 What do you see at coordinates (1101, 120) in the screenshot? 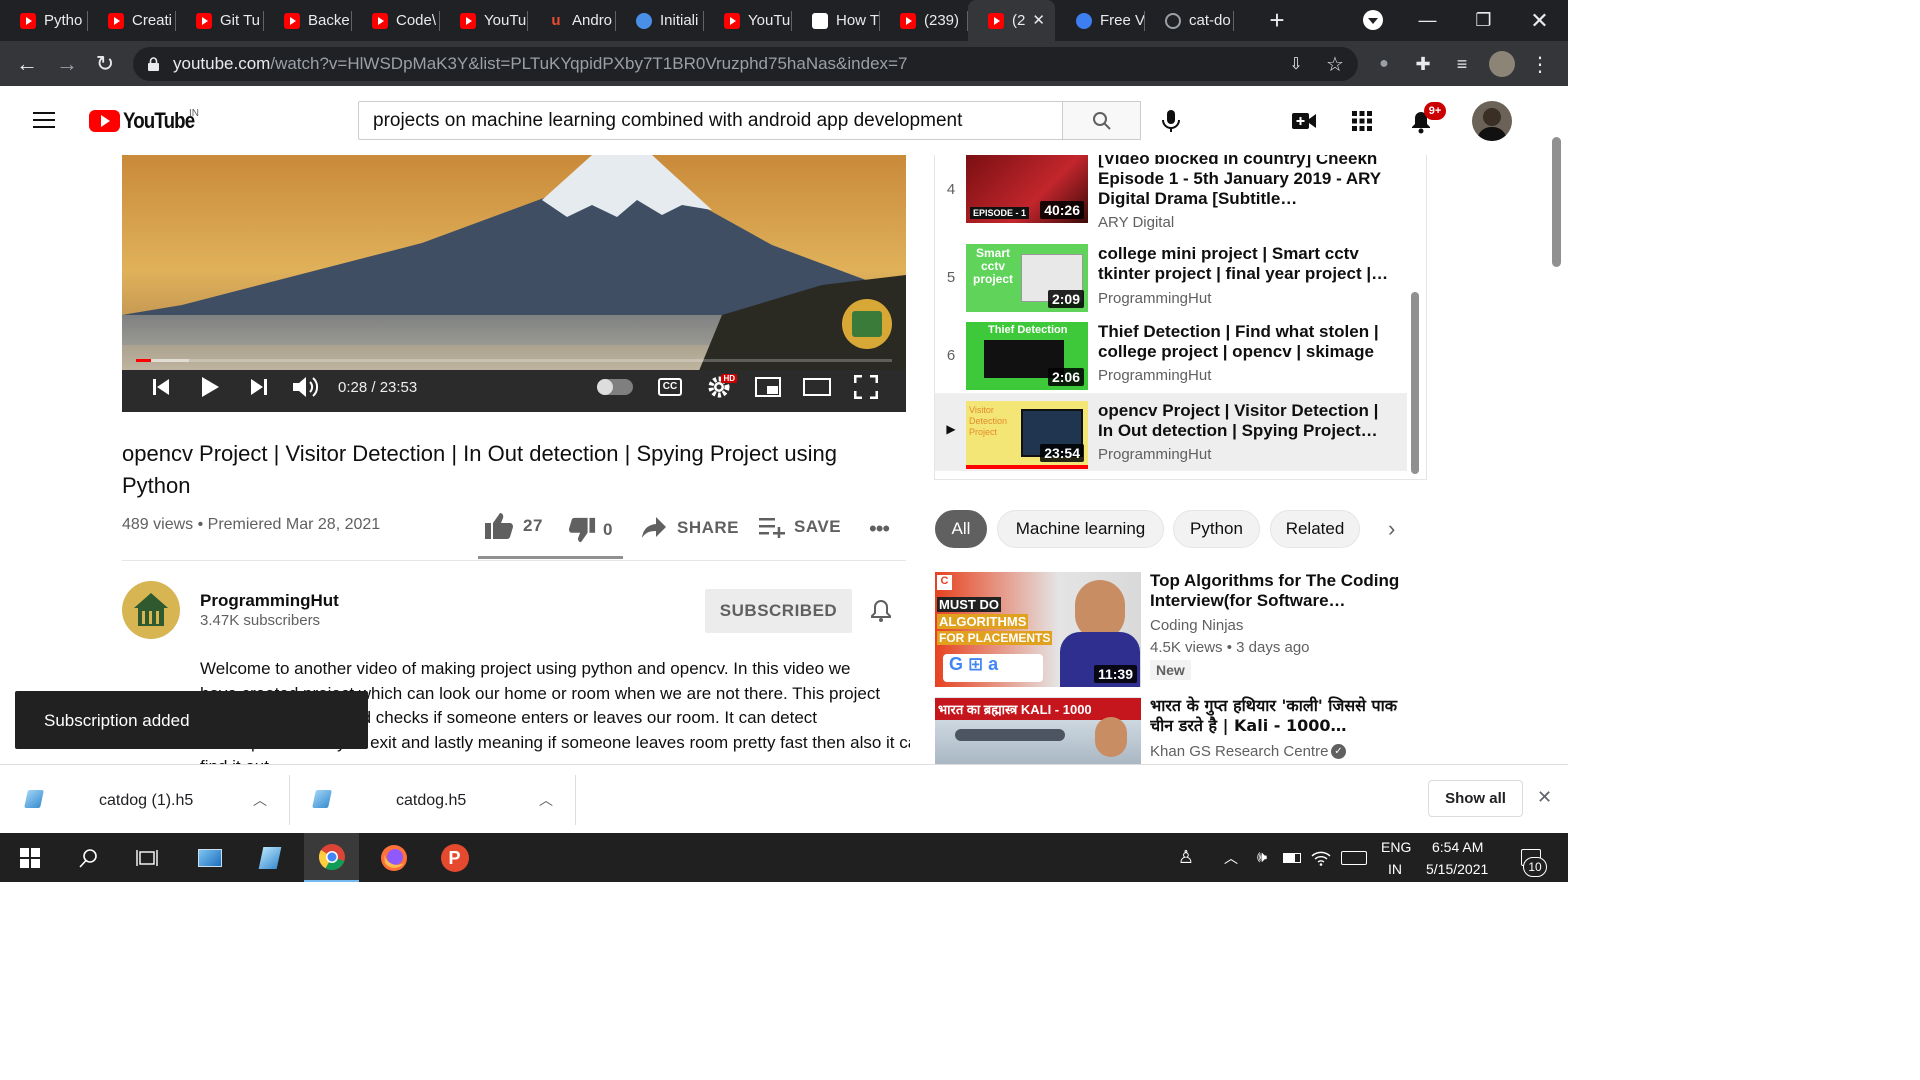
I see `search-button` at bounding box center [1101, 120].